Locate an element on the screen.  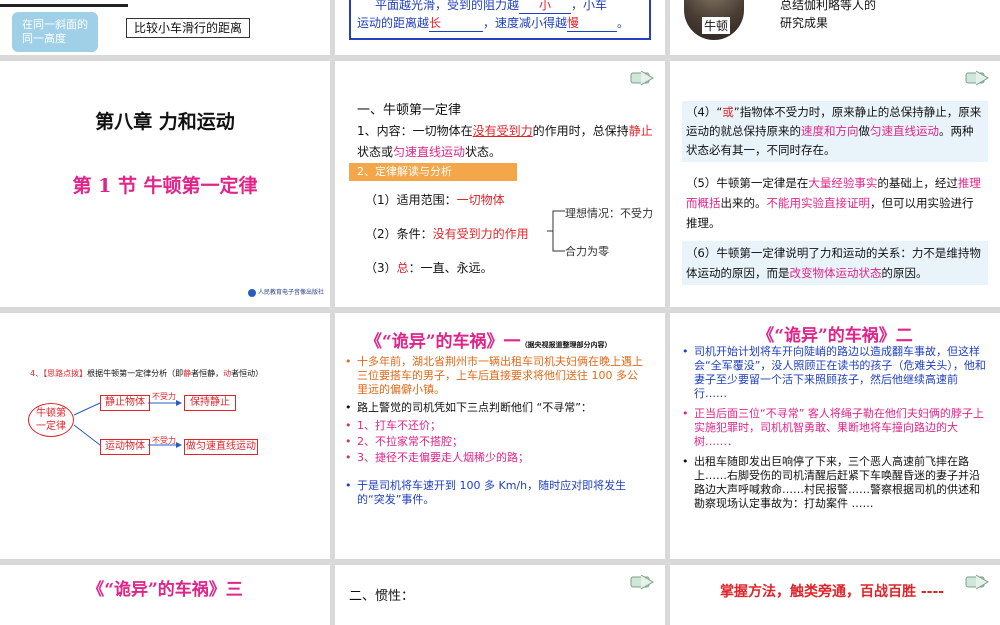
tip-title: 4、【思路点拨】根据牛顿第一定律分析（即静者恒静，动者恒动） is located at coordinates (147, 373).